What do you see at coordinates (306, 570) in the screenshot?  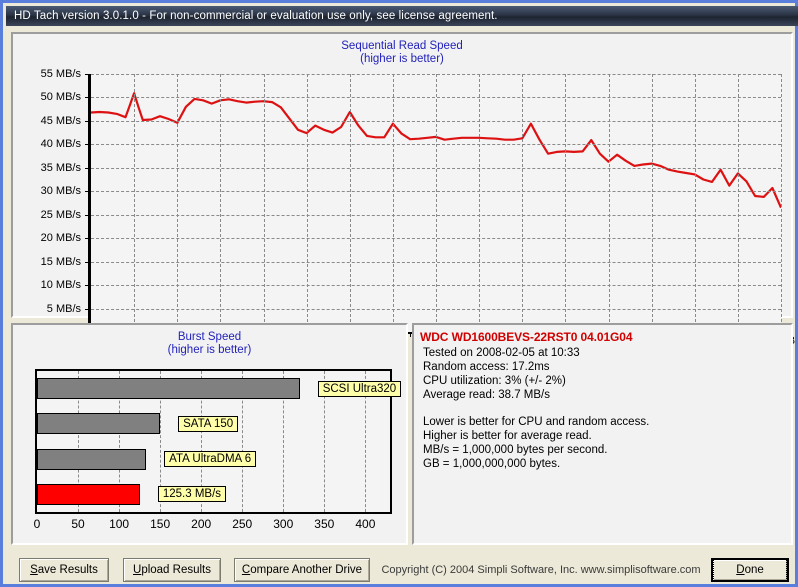 I see `compare-label: ompare Another Drive` at bounding box center [306, 570].